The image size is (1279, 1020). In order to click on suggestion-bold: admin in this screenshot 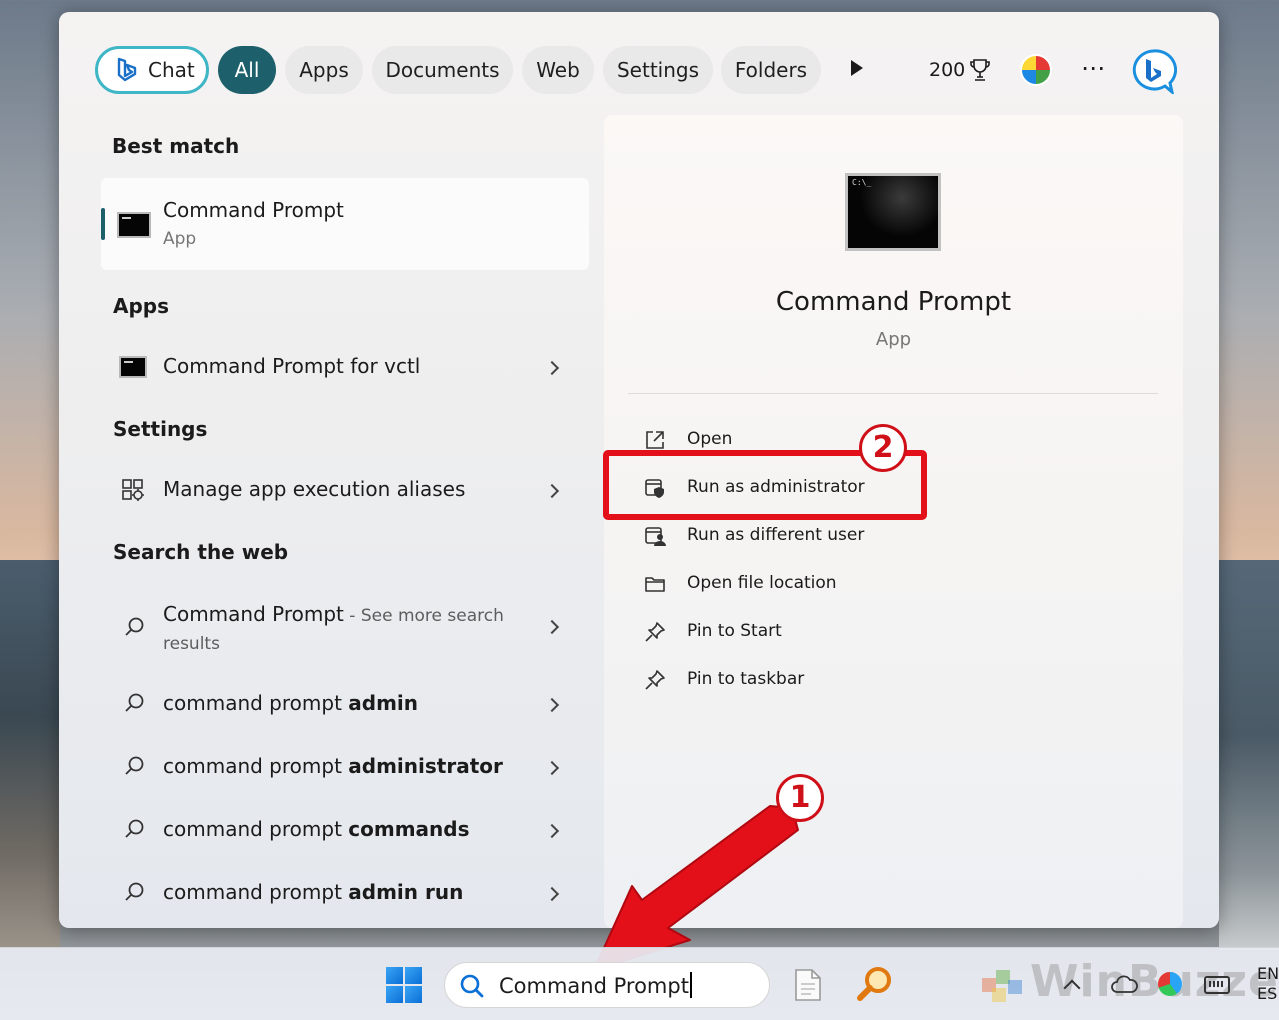, I will do `click(383, 703)`.